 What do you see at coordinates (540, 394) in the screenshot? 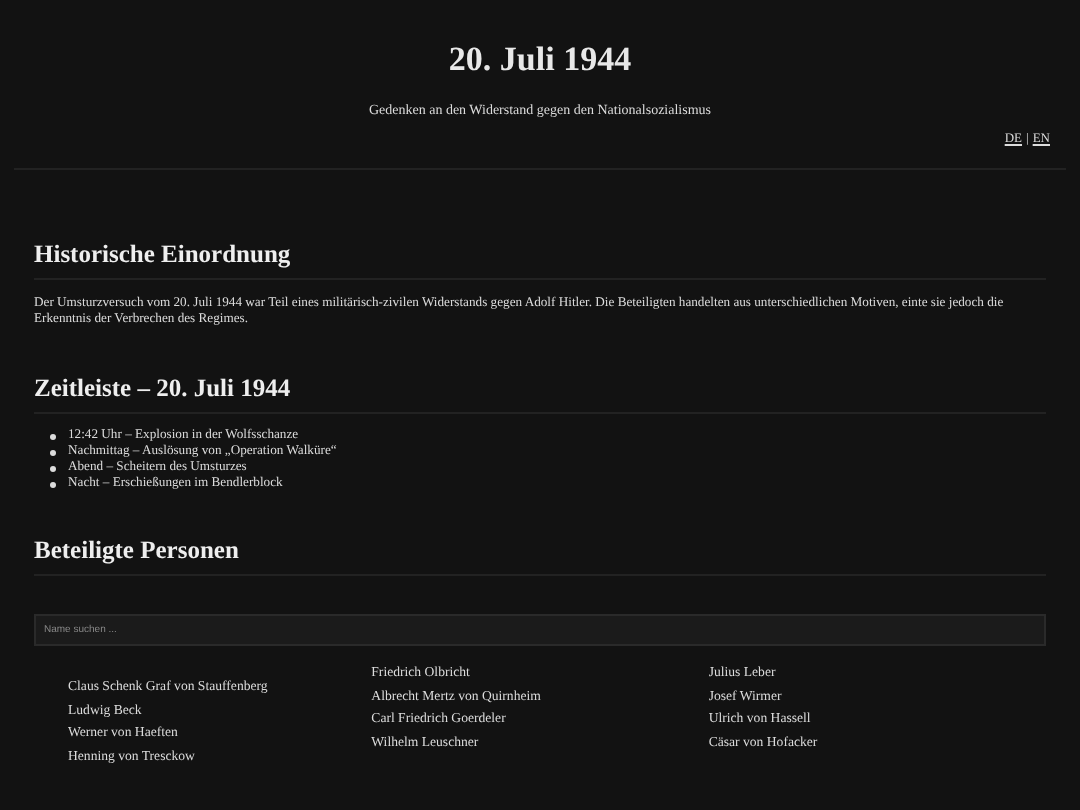
I see `section-heading: Zeitleiste – 20. Juli 1944` at bounding box center [540, 394].